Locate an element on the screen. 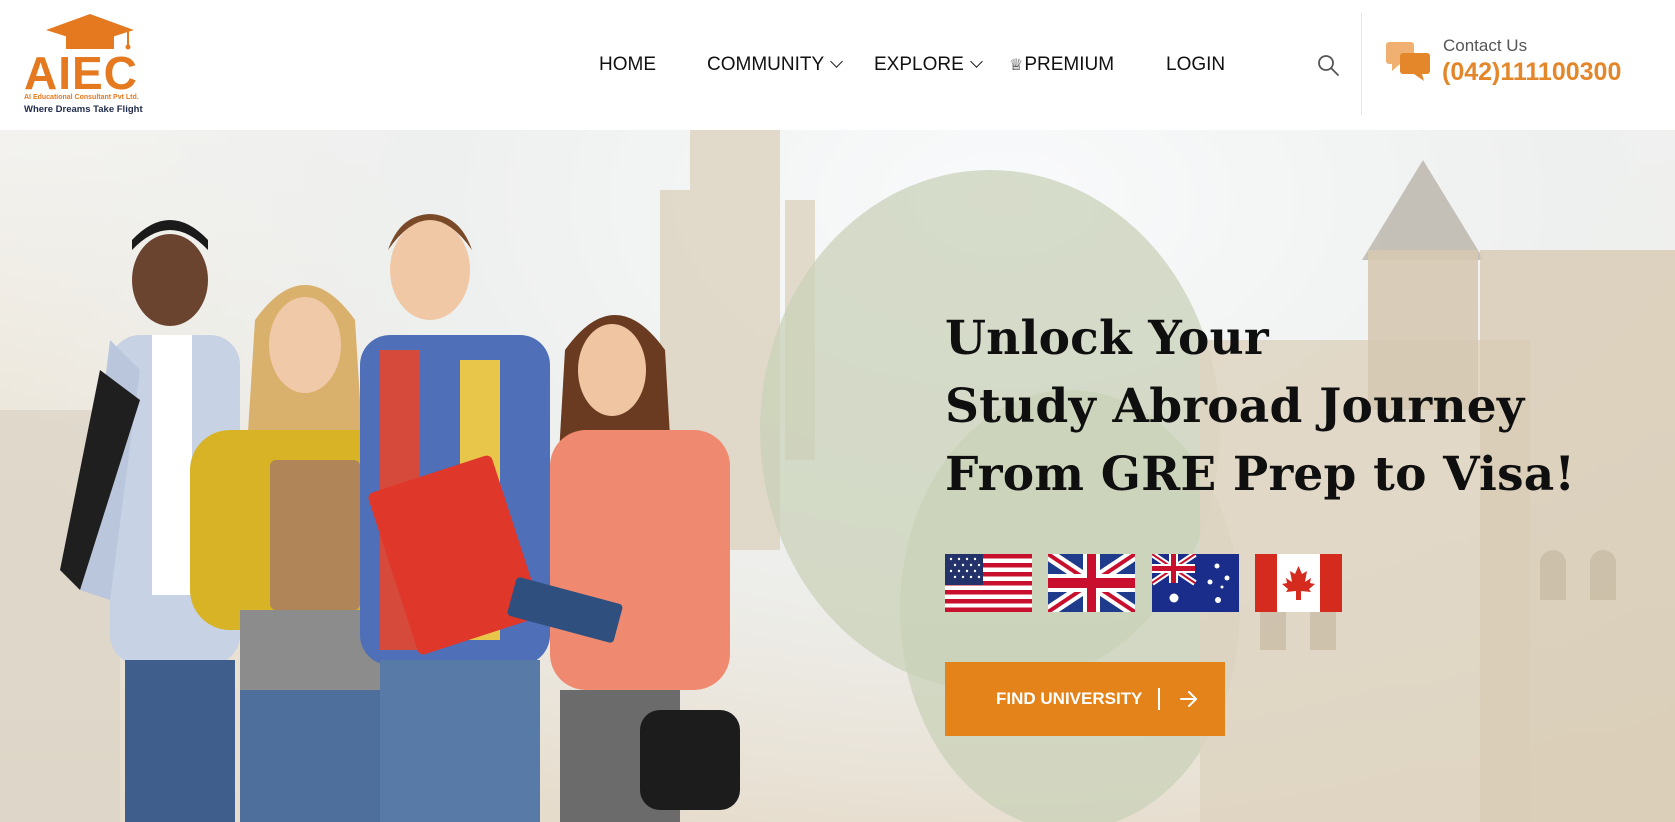  nav-home-label: HOME is located at coordinates (627, 64).